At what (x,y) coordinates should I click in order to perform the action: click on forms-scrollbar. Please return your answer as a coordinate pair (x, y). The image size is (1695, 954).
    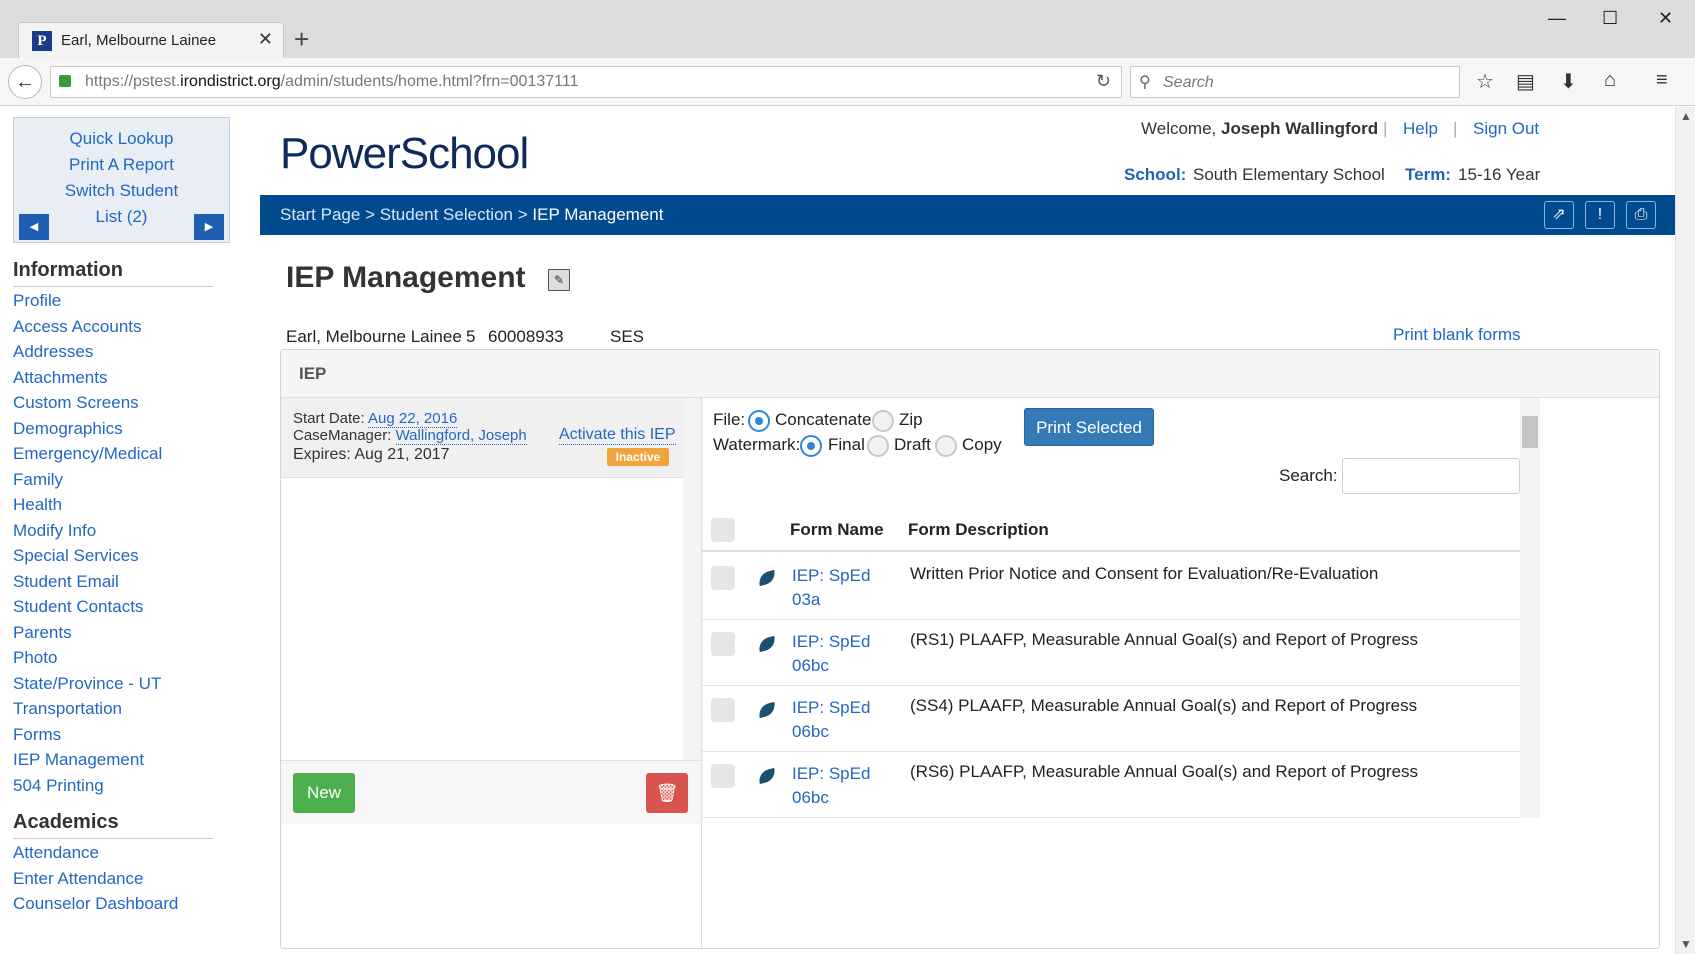
    Looking at the image, I should click on (1530, 608).